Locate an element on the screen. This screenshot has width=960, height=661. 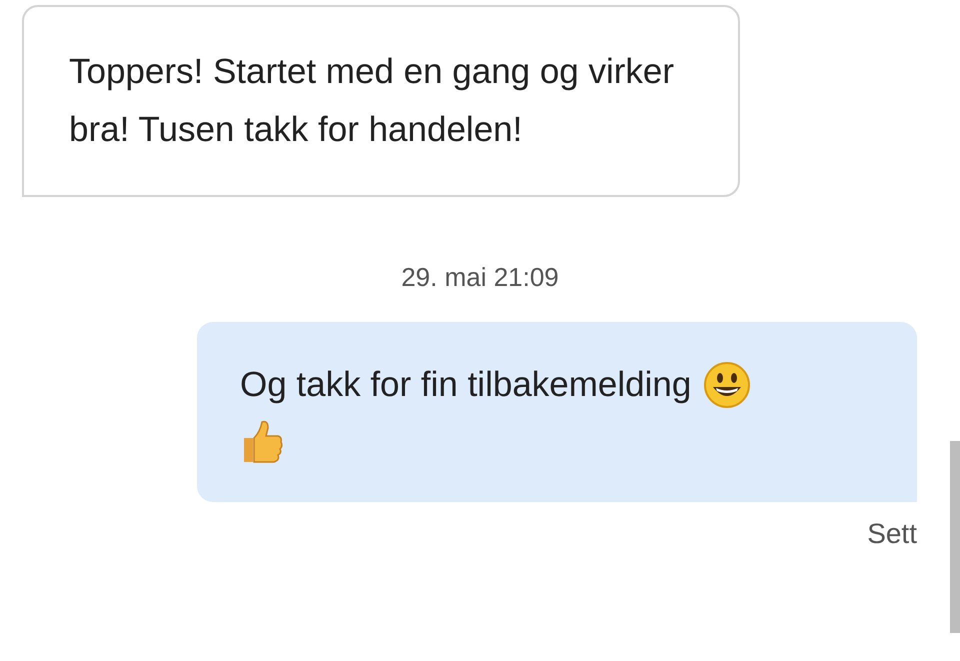
smiley-icon is located at coordinates (727, 385).